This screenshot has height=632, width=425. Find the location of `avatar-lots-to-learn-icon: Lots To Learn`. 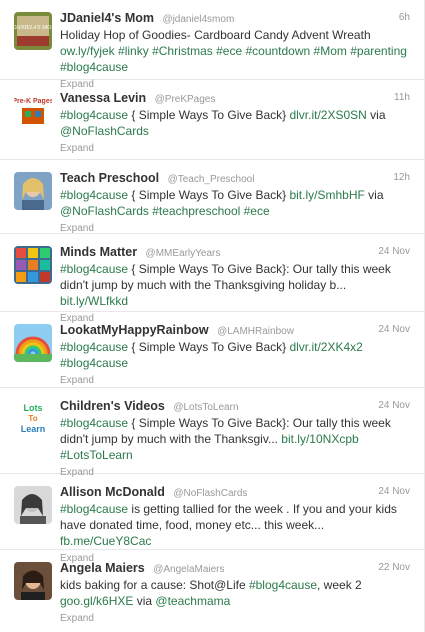

avatar-lots-to-learn-icon: Lots To Learn is located at coordinates (33, 419).